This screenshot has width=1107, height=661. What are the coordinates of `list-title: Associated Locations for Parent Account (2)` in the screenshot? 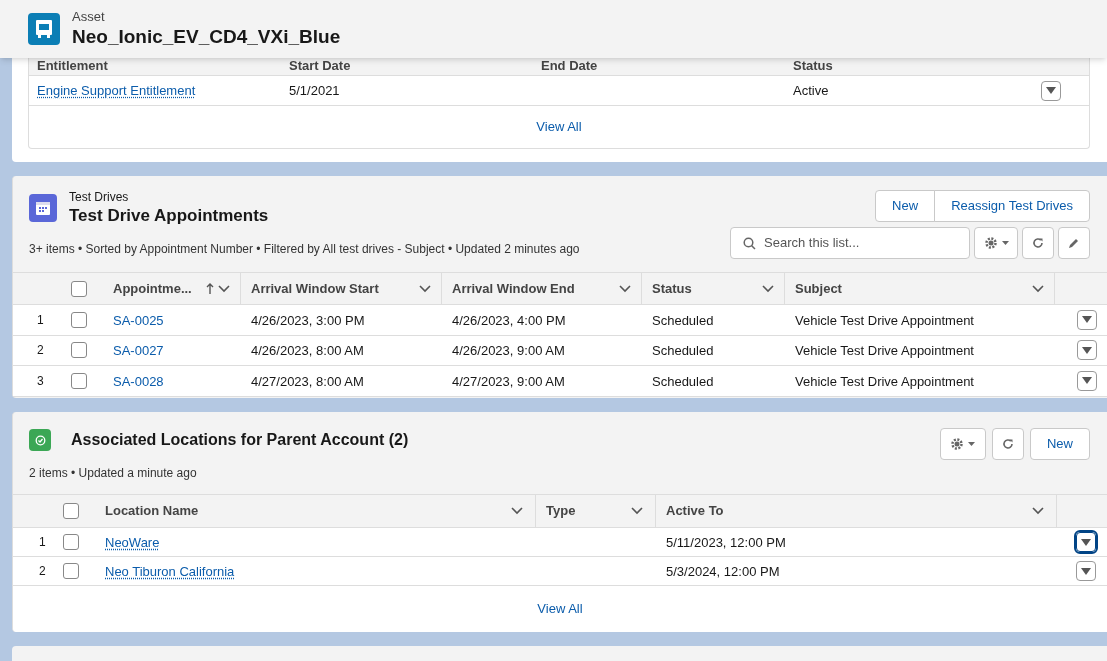 It's located at (240, 440).